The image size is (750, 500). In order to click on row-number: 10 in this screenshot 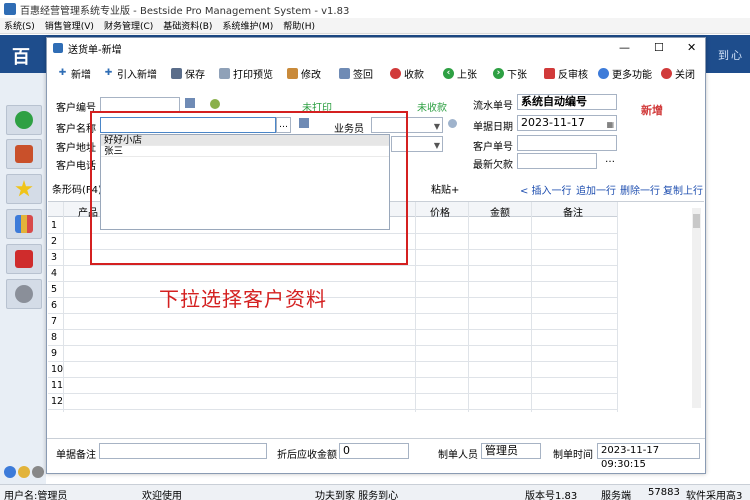, I will do `click(57, 369)`.